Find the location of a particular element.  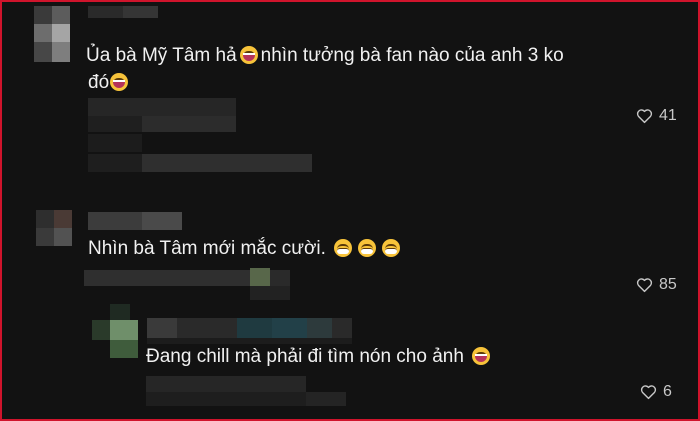

like-button-3: 6 is located at coordinates (656, 392).